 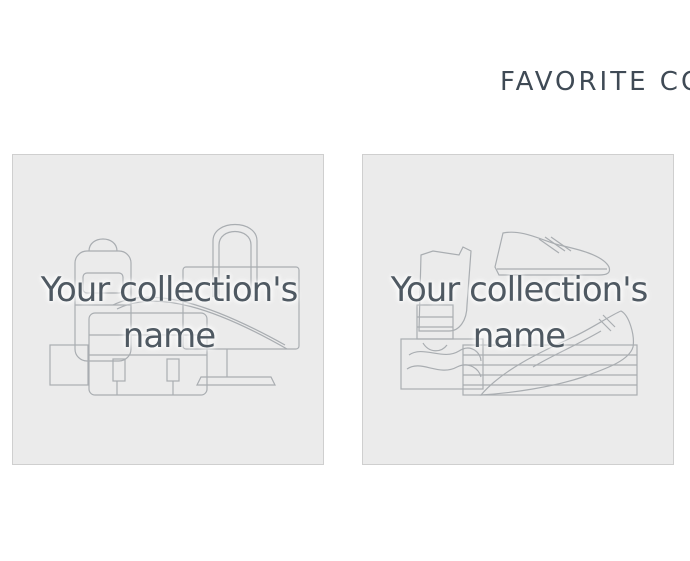 What do you see at coordinates (595, 82) in the screenshot?
I see `section-title: FAVORITE CO` at bounding box center [595, 82].